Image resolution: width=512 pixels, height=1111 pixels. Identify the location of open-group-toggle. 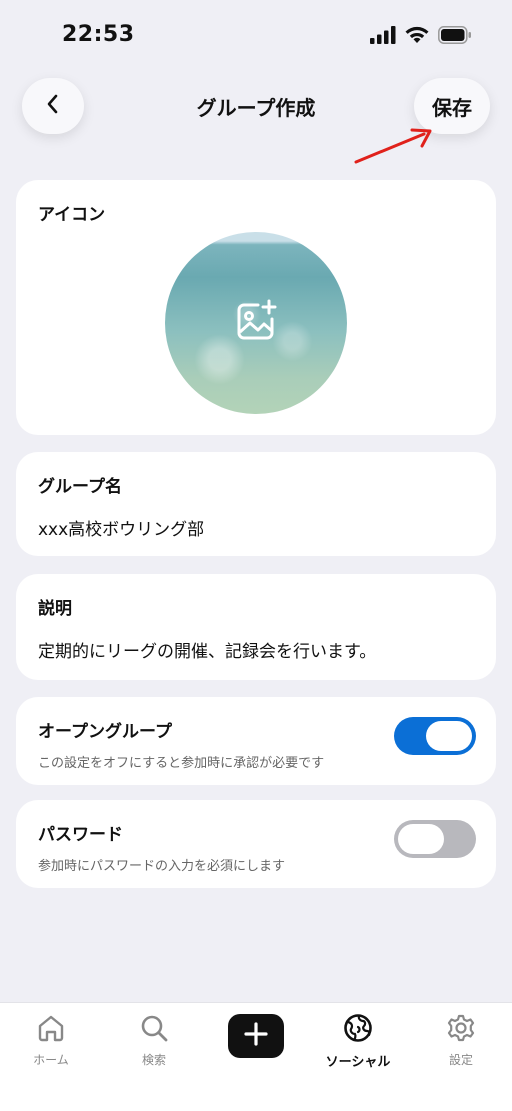
(435, 736).